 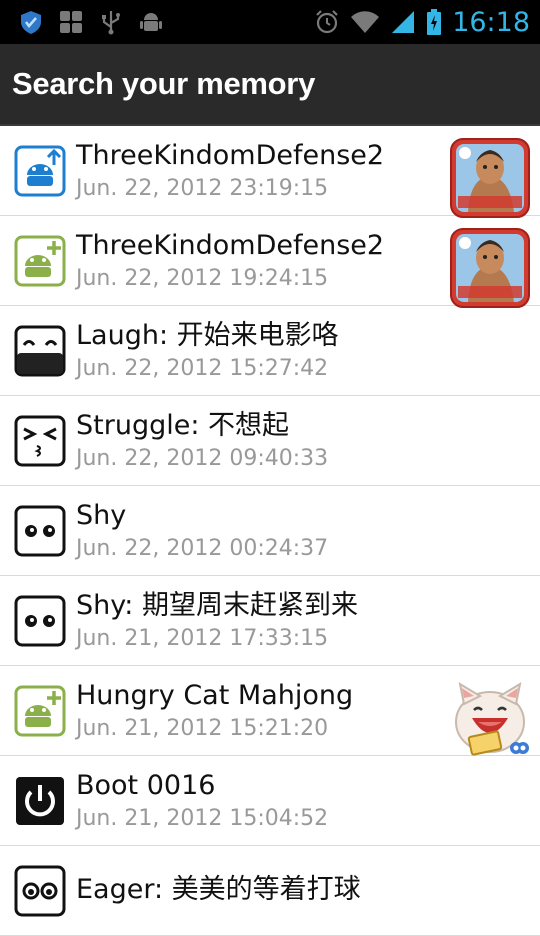 What do you see at coordinates (491, 22) in the screenshot?
I see `clock: 16:18` at bounding box center [491, 22].